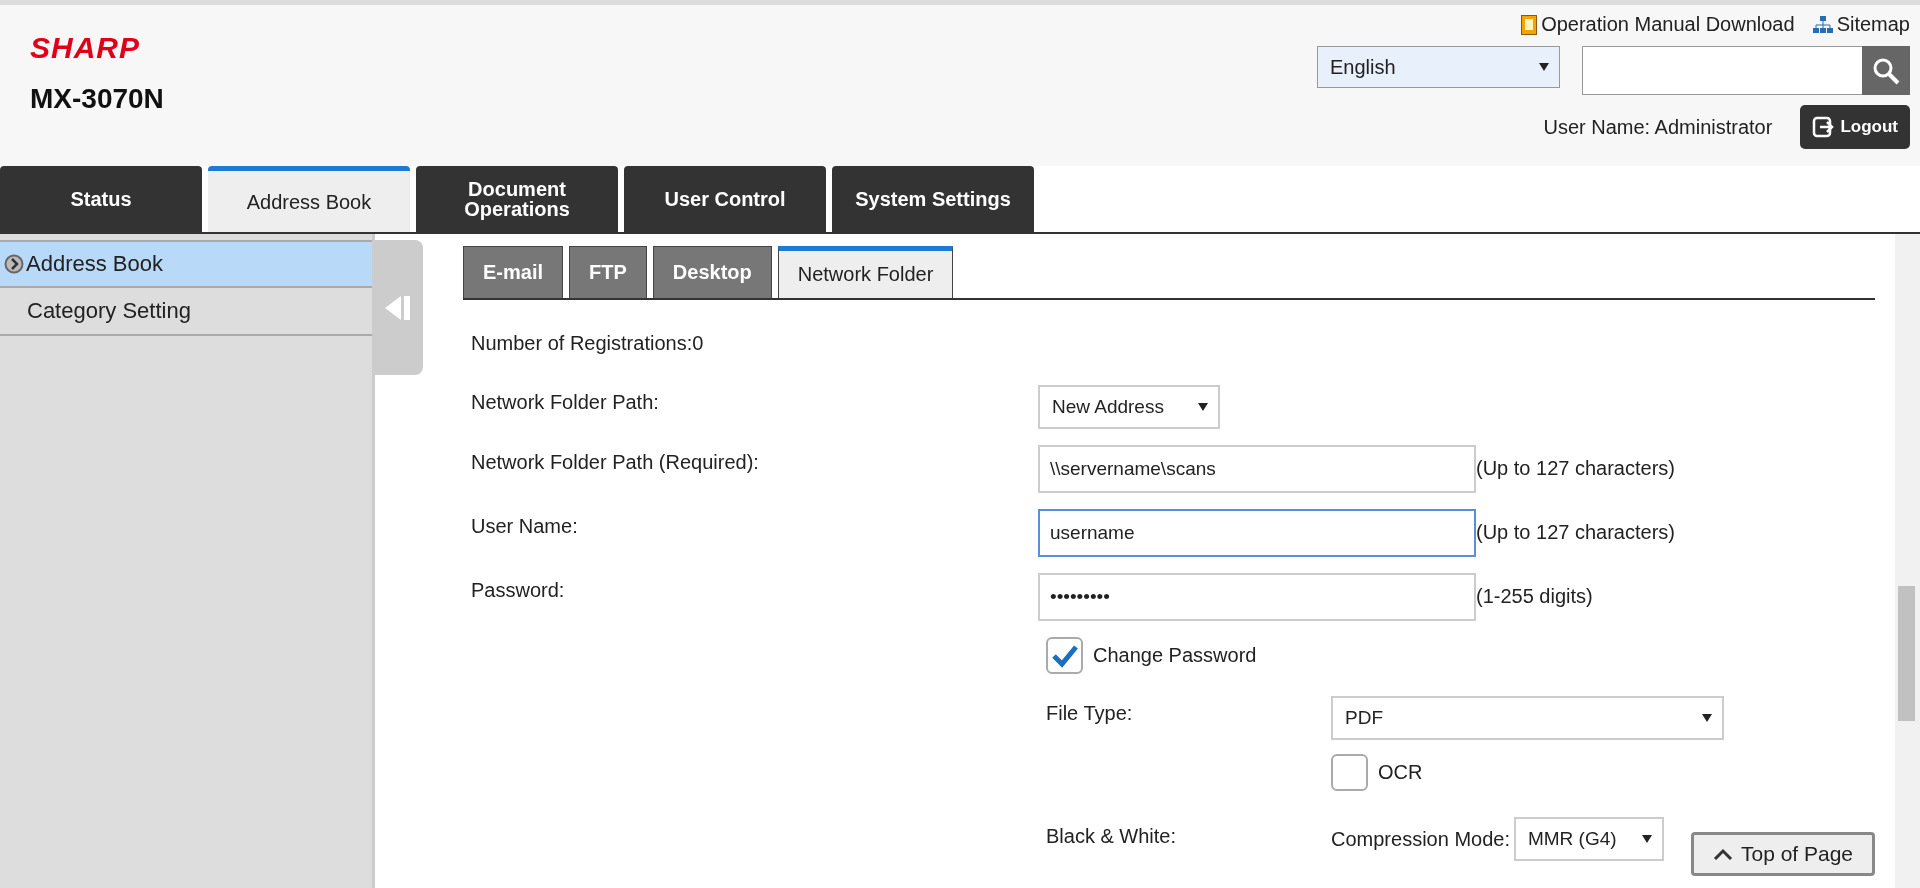  I want to click on sub-tab: Network Folder, so click(865, 272).